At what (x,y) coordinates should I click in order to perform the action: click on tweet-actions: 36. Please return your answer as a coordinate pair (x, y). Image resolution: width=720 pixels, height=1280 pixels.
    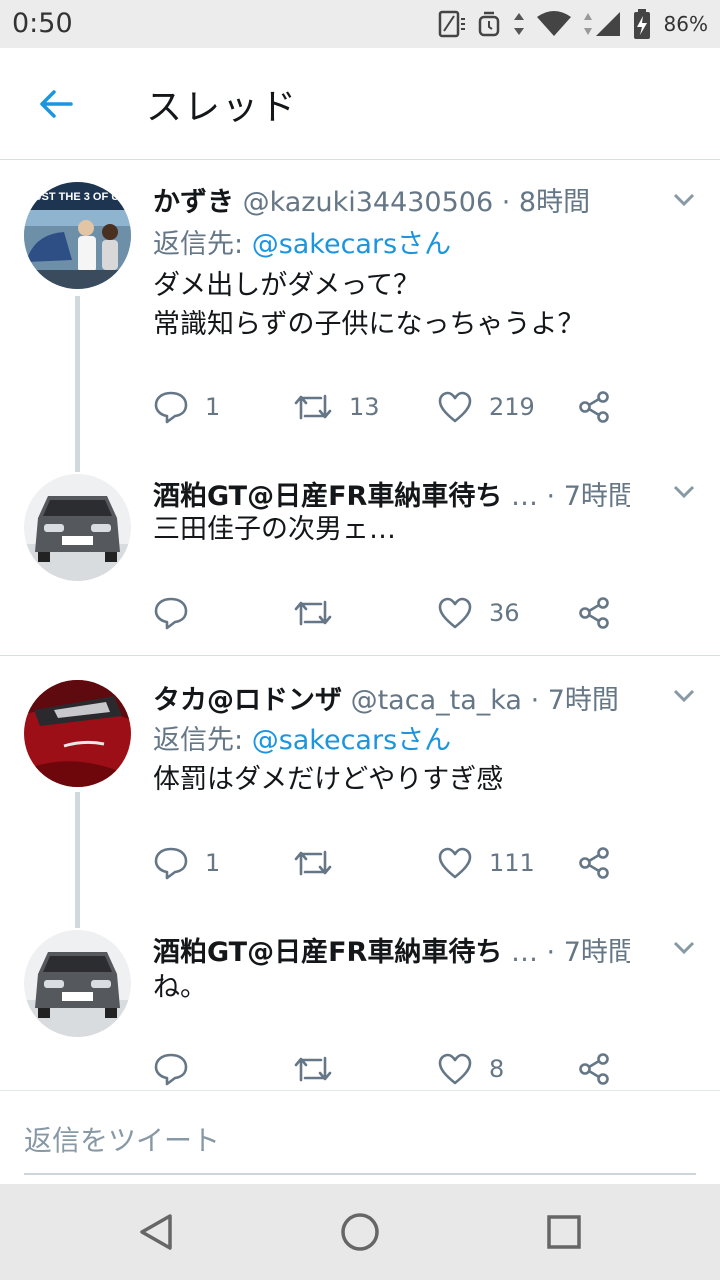
    Looking at the image, I should click on (388, 616).